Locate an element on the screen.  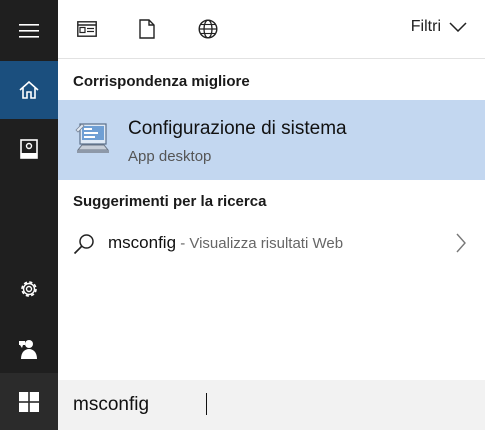
tab-apps is located at coordinates (87, 29).